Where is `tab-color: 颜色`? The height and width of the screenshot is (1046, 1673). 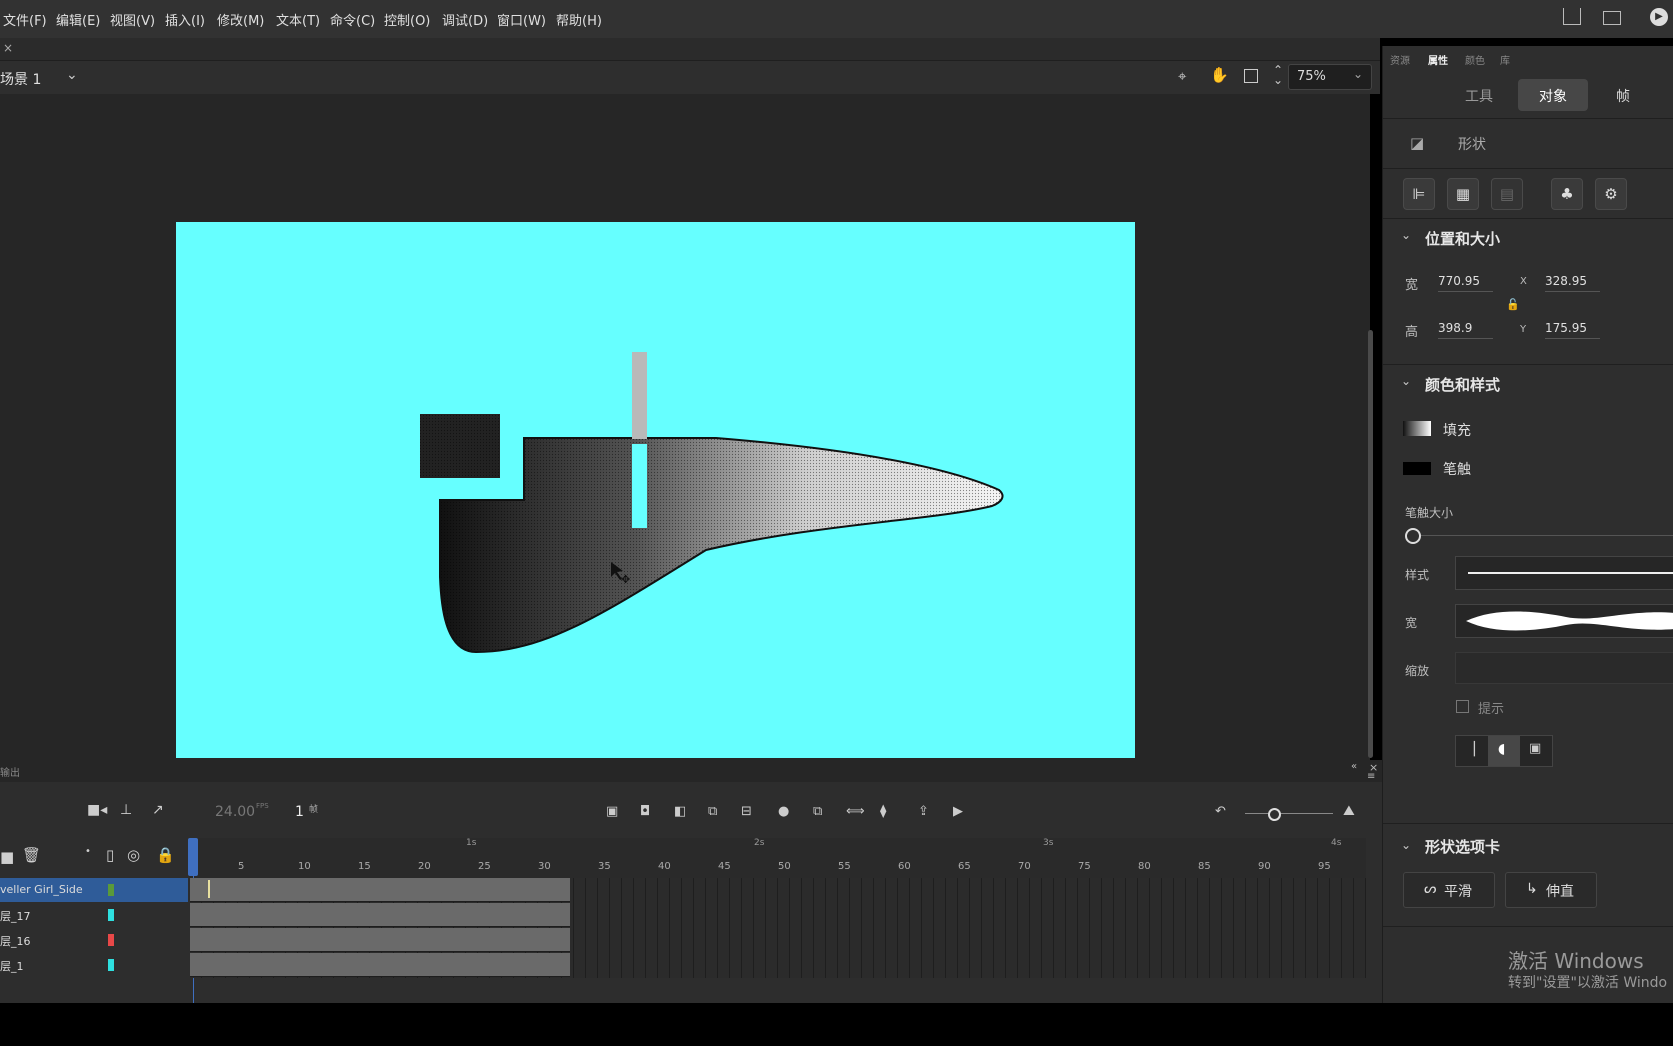
tab-color: 颜色 is located at coordinates (1475, 59).